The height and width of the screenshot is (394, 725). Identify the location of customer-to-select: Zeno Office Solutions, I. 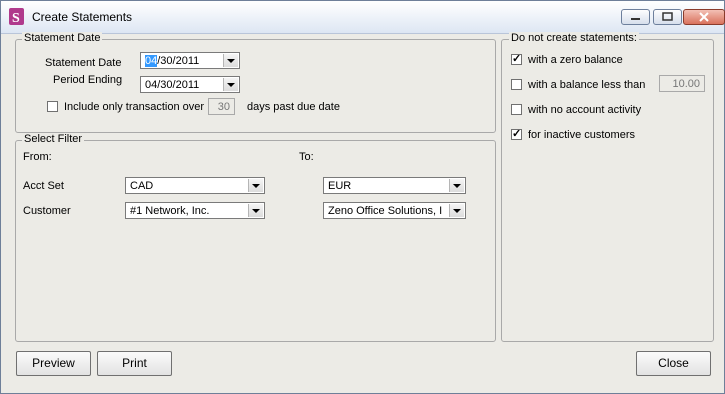
(394, 210).